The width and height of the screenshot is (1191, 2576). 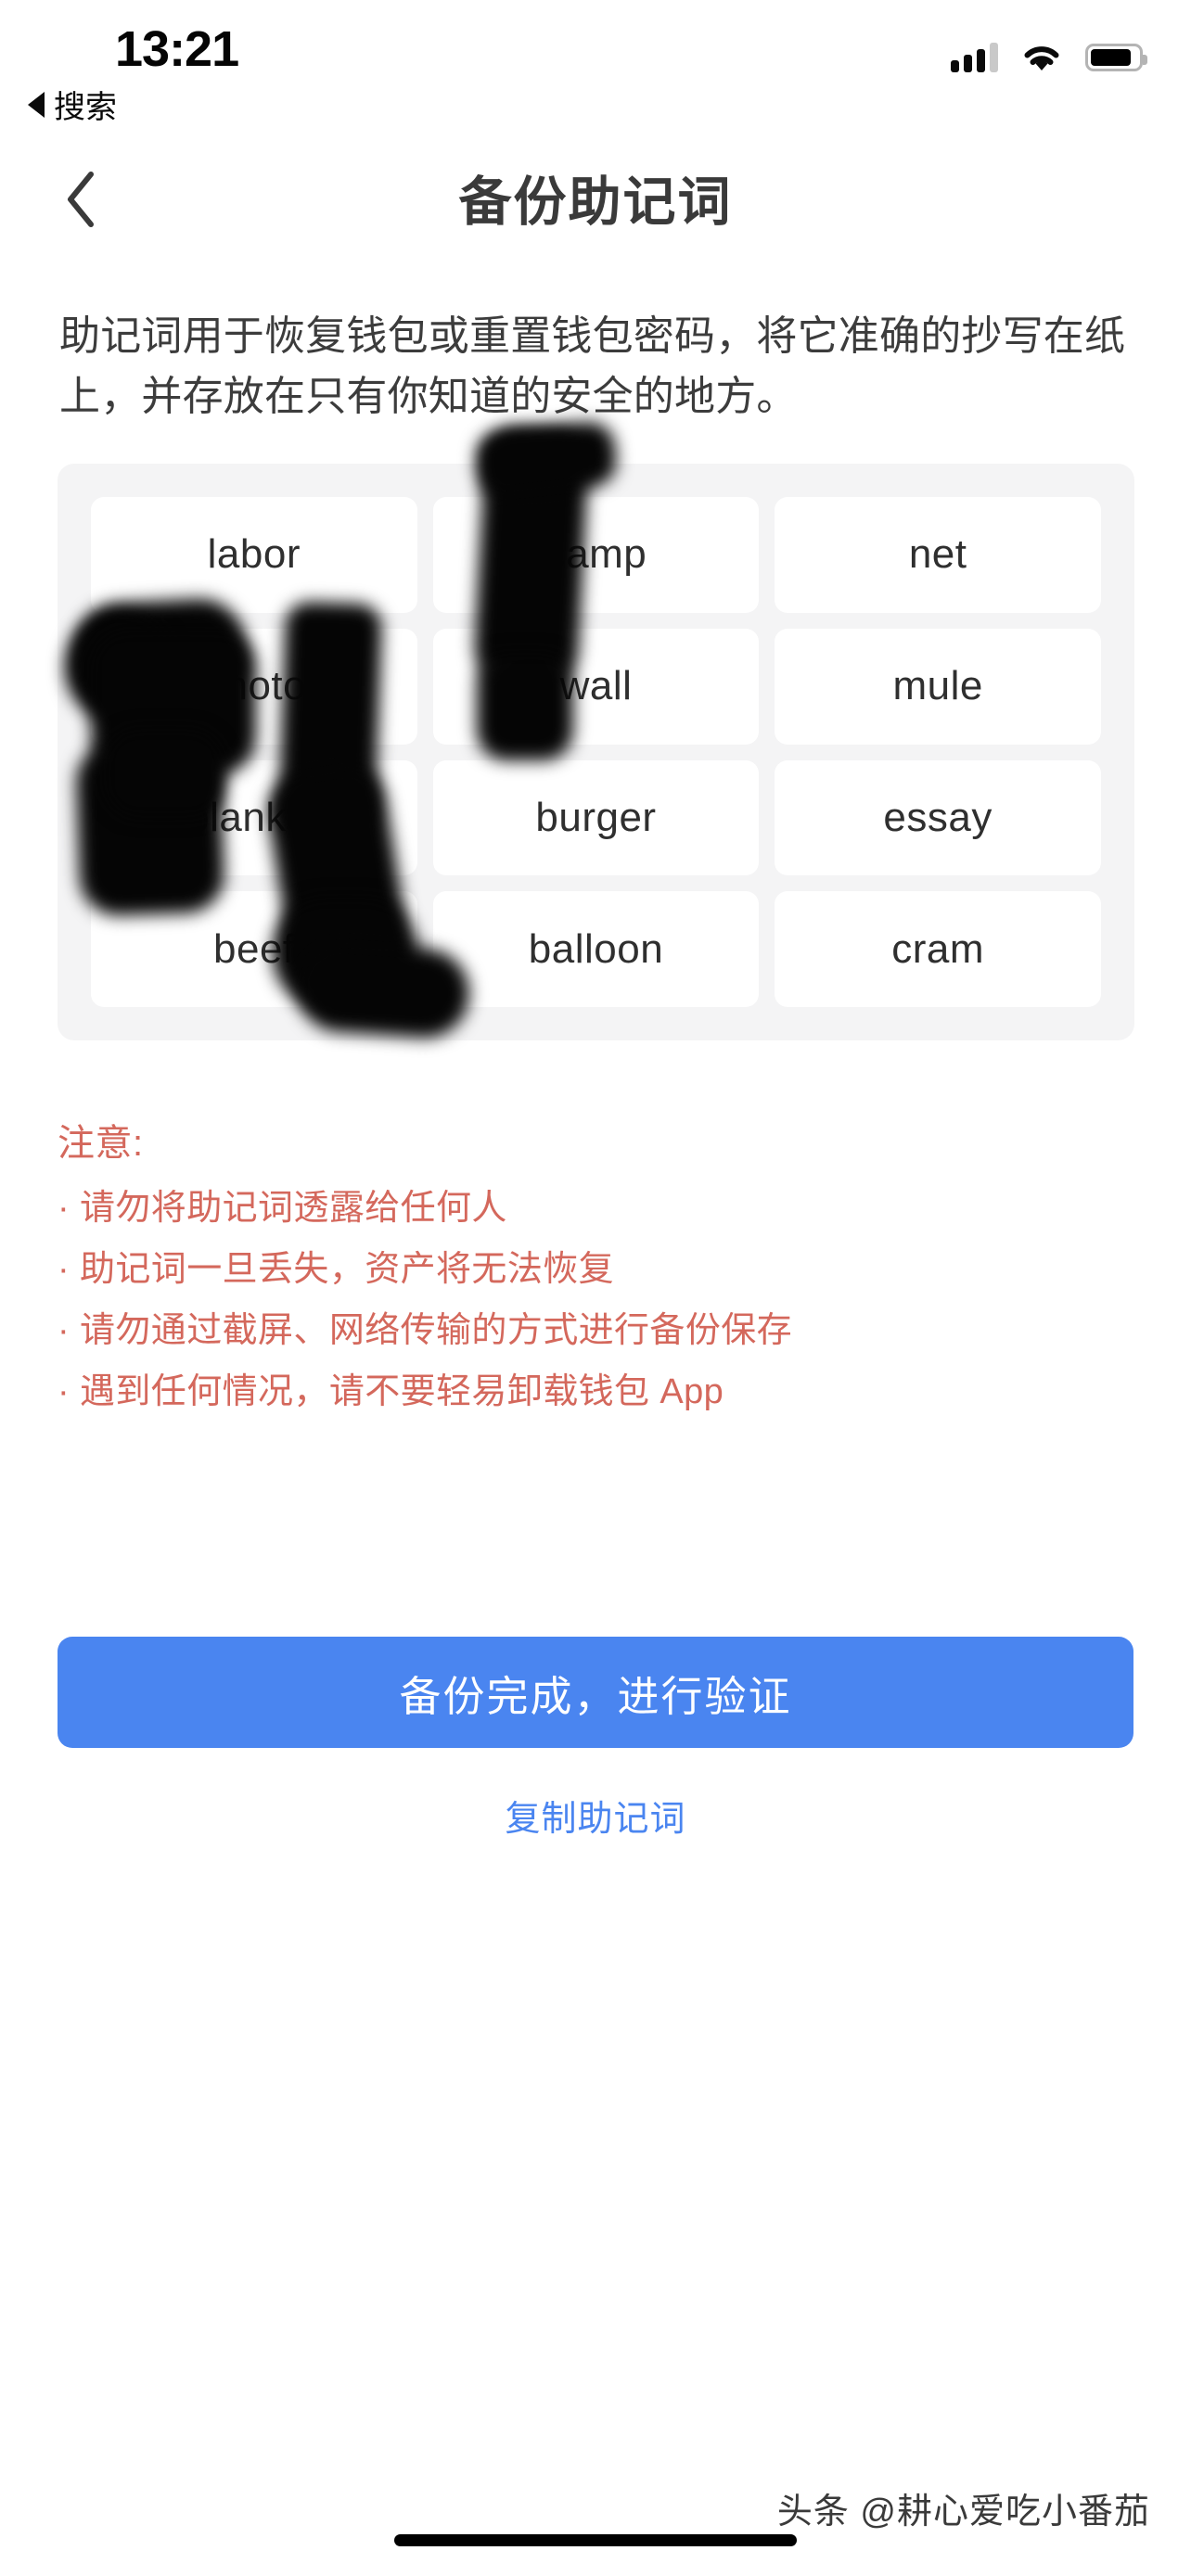 I want to click on mnemonic-word-cell: burger, so click(x=596, y=817).